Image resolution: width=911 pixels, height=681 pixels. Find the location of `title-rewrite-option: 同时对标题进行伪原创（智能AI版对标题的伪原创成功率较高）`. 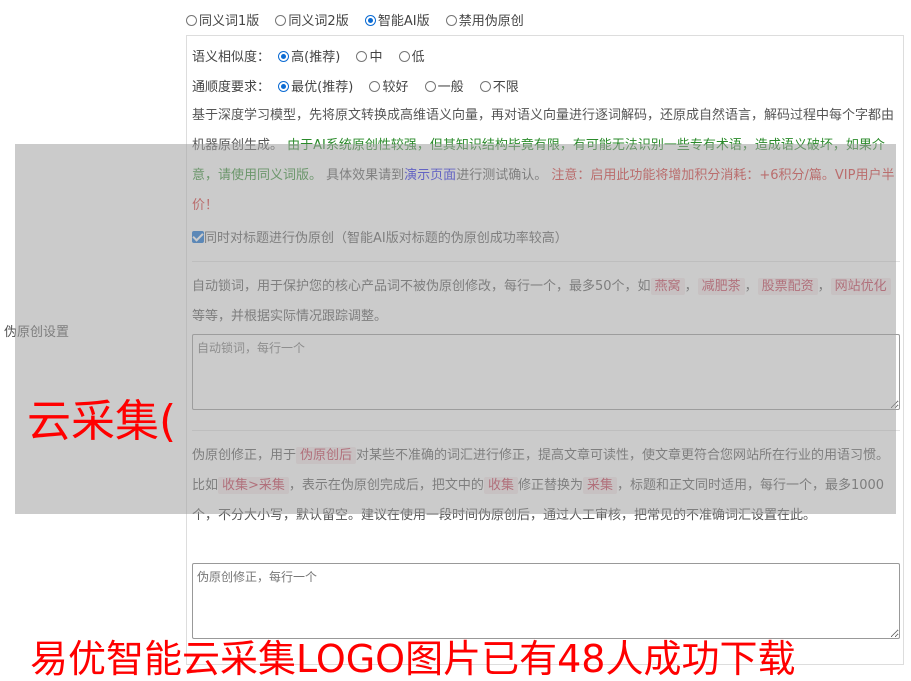

title-rewrite-option: 同时对标题进行伪原创（智能AI版对标题的伪原创成功率较高） is located at coordinates (380, 236).